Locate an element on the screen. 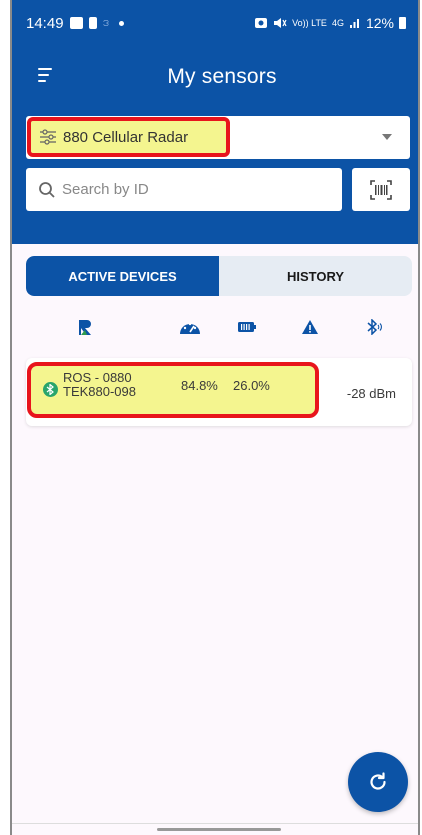  network-gen-indicator: 4G is located at coordinates (337, 22).